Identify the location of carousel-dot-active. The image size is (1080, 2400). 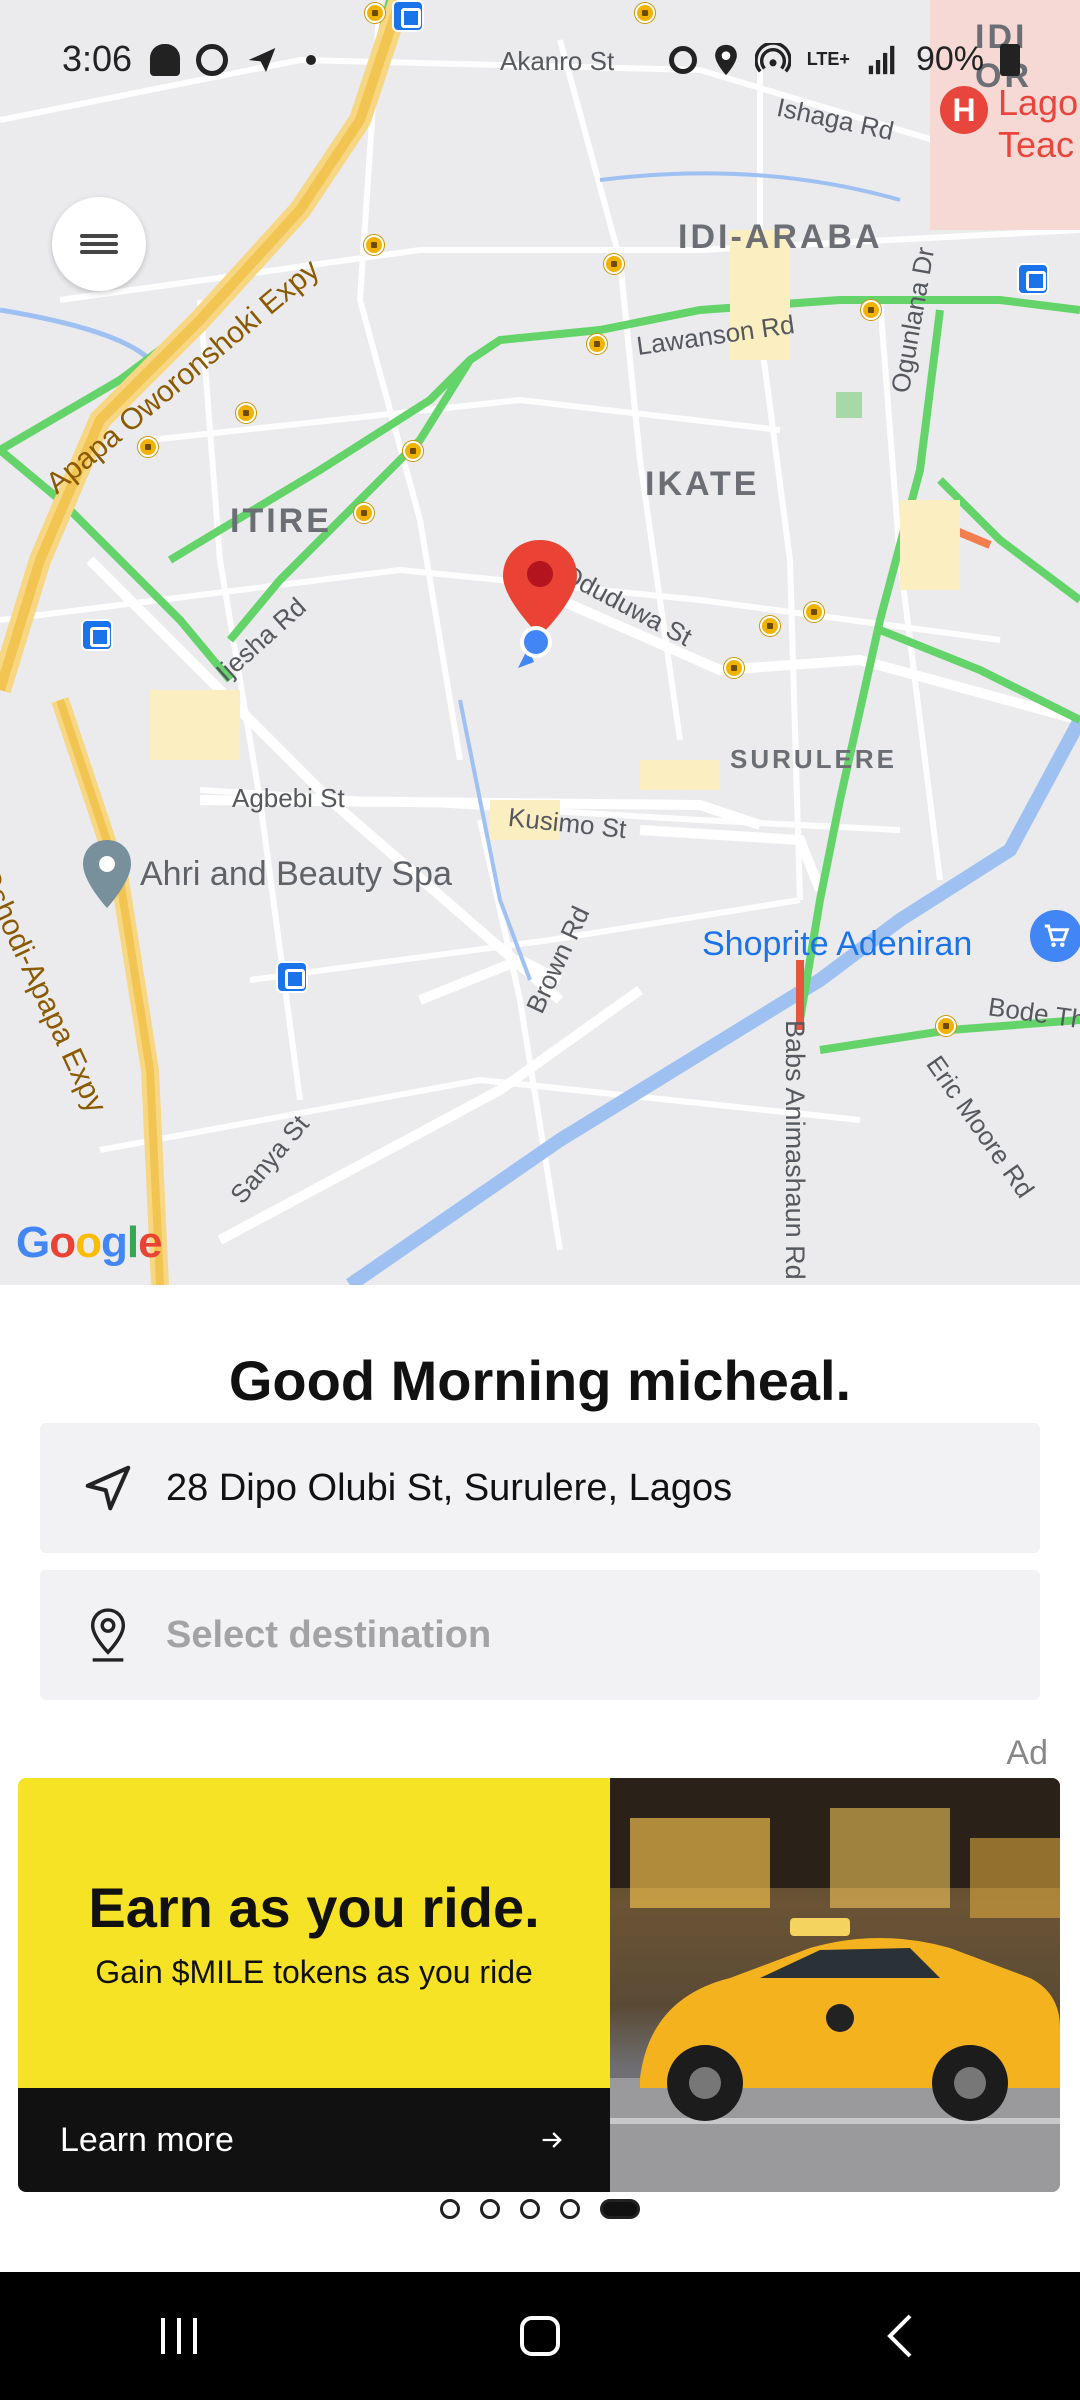
(620, 2209).